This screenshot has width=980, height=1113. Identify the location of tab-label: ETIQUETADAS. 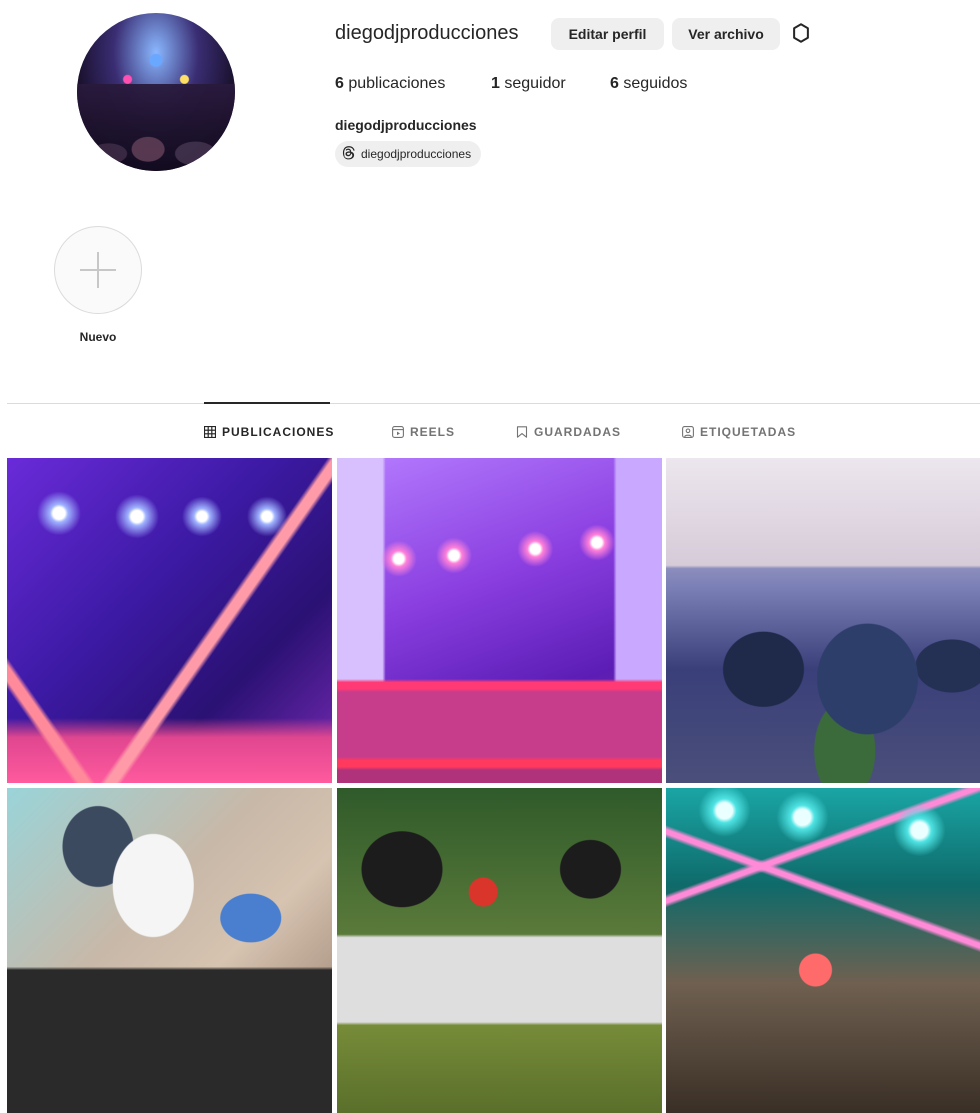
(748, 432).